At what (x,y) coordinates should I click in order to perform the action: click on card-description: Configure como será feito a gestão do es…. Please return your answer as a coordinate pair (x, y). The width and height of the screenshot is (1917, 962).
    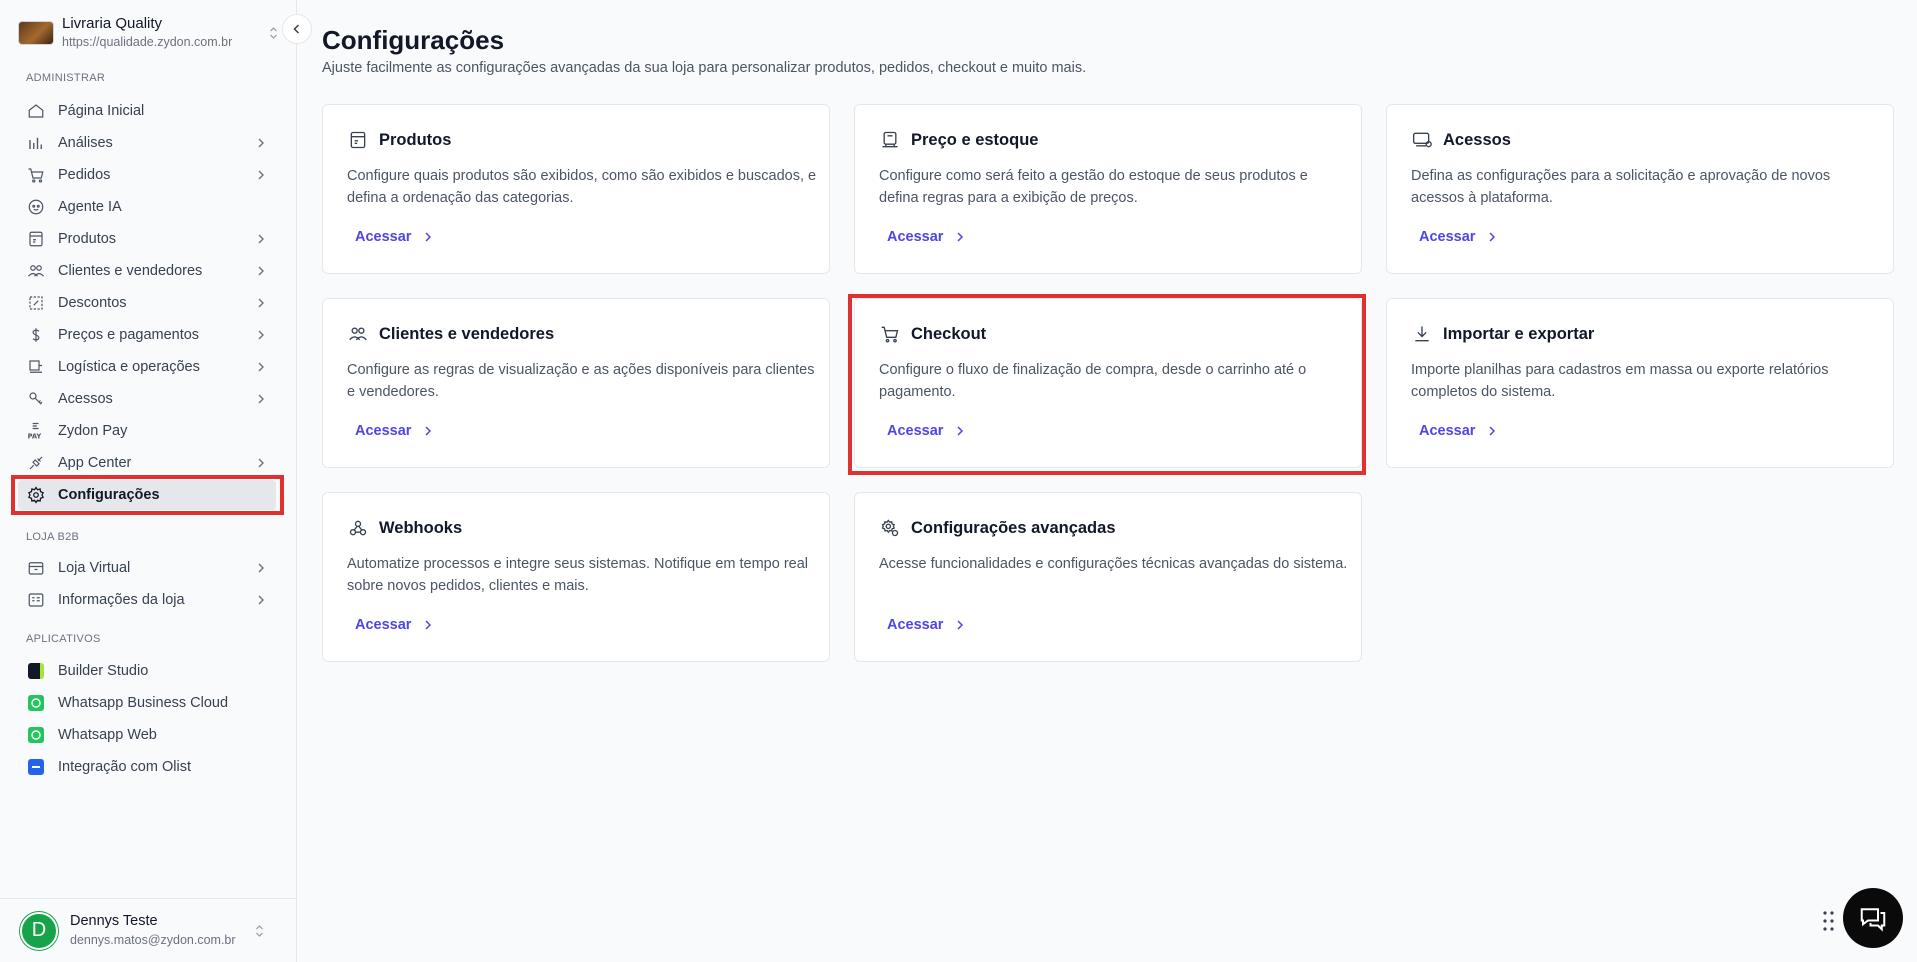
    Looking at the image, I should click on (1093, 187).